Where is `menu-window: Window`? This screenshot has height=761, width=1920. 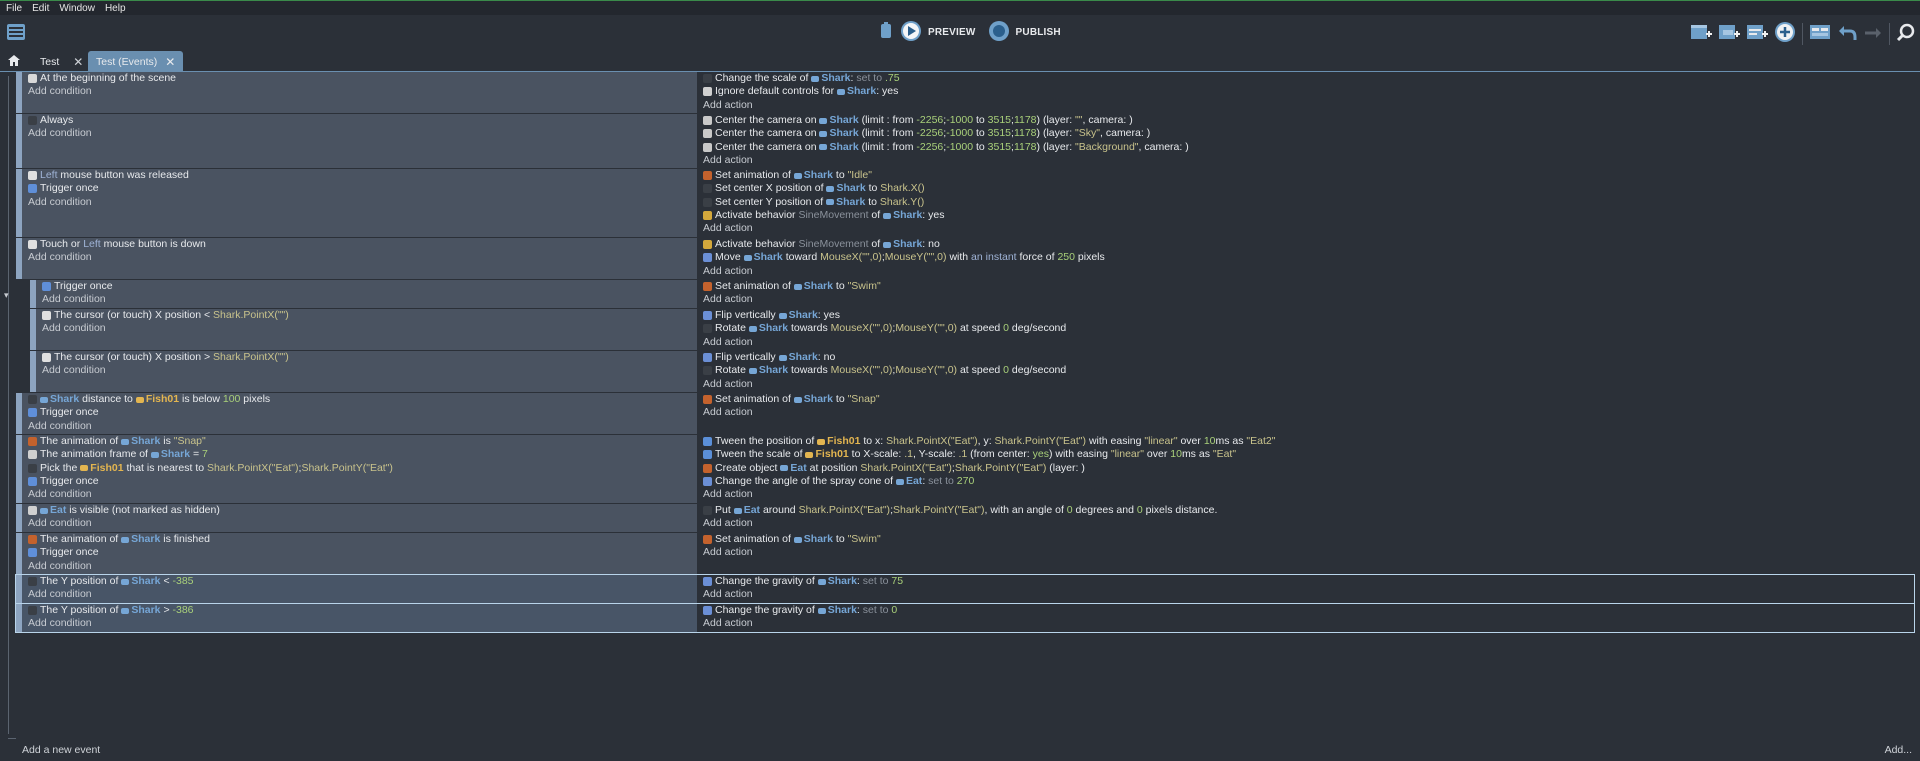 menu-window: Window is located at coordinates (77, 8).